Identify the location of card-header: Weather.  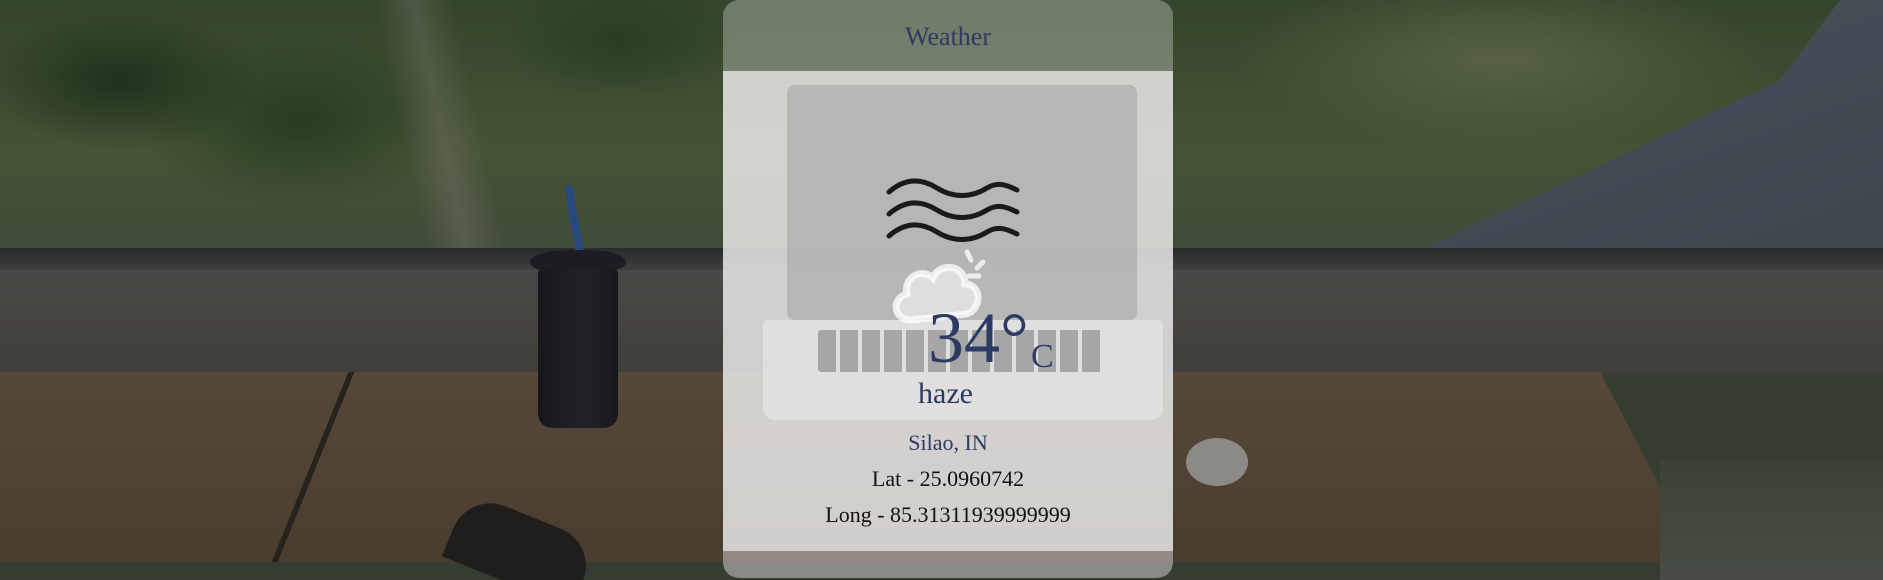
(948, 35).